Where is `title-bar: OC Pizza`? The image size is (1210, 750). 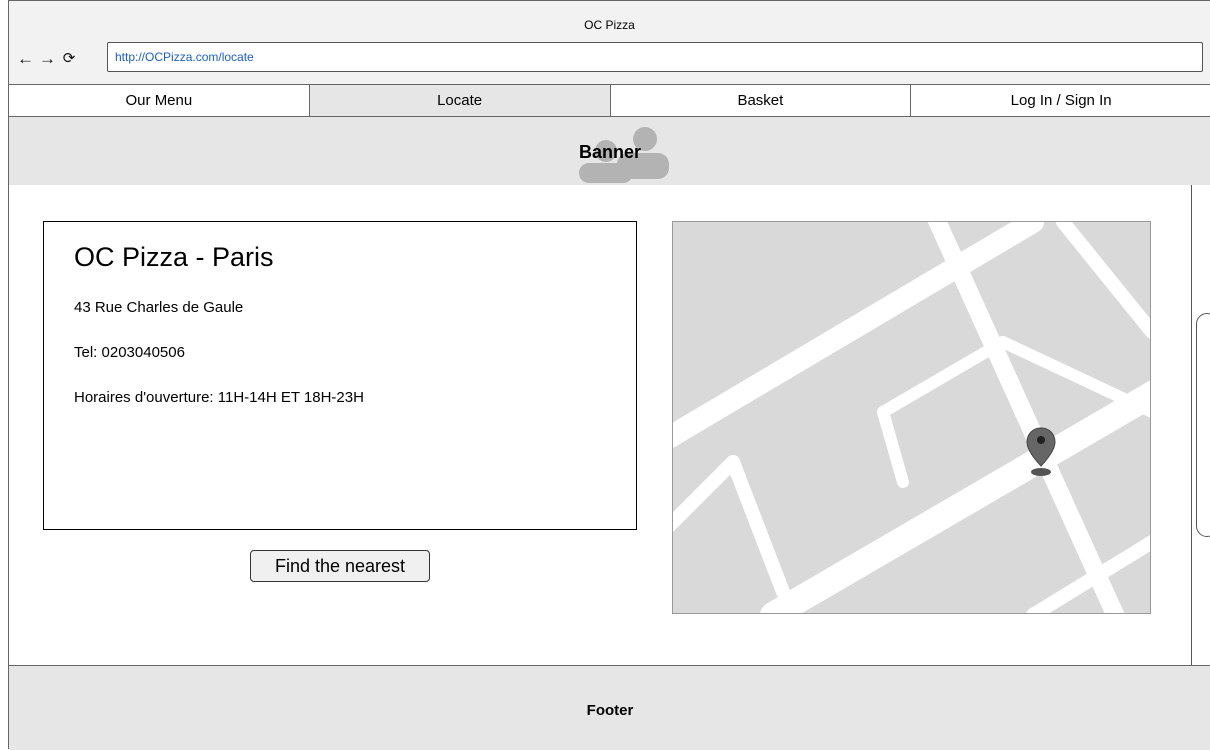 title-bar: OC Pizza is located at coordinates (609, 20).